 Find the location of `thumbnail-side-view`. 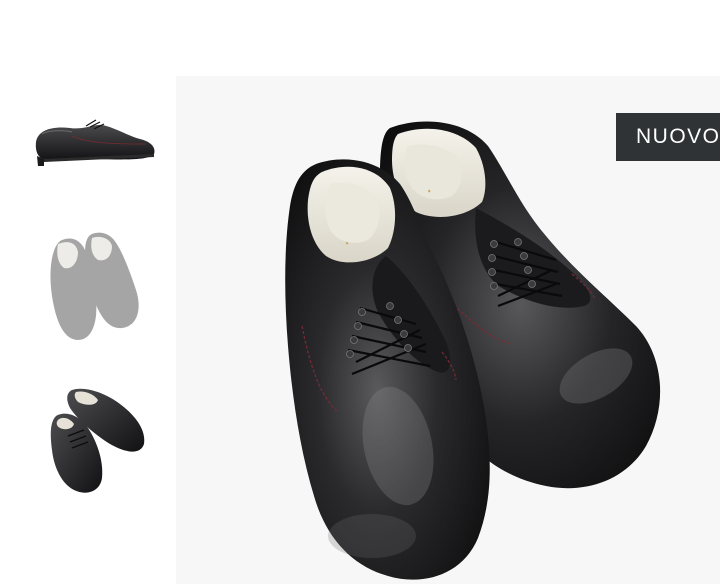

thumbnail-side-view is located at coordinates (95, 143).